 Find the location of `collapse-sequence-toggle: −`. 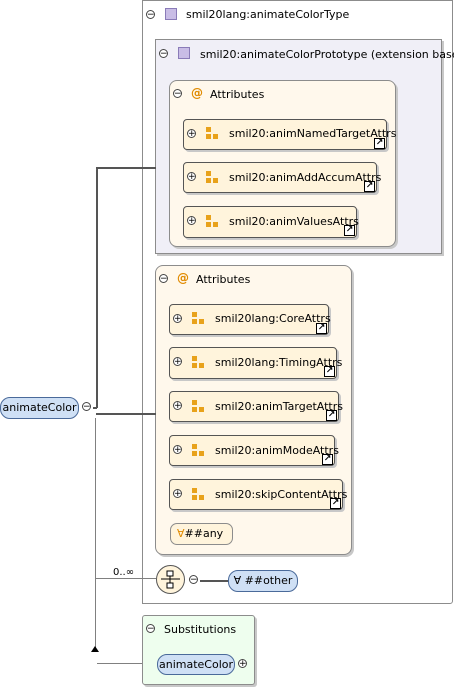

collapse-sequence-toggle: − is located at coordinates (193, 580).